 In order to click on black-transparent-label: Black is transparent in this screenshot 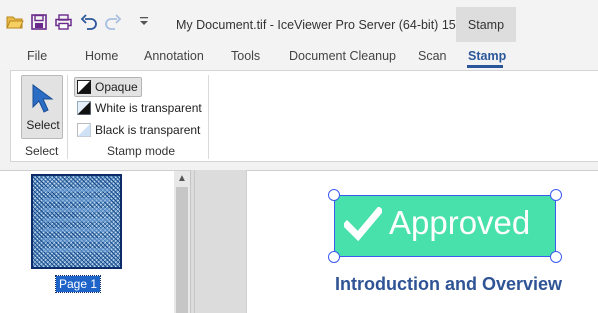, I will do `click(148, 130)`.